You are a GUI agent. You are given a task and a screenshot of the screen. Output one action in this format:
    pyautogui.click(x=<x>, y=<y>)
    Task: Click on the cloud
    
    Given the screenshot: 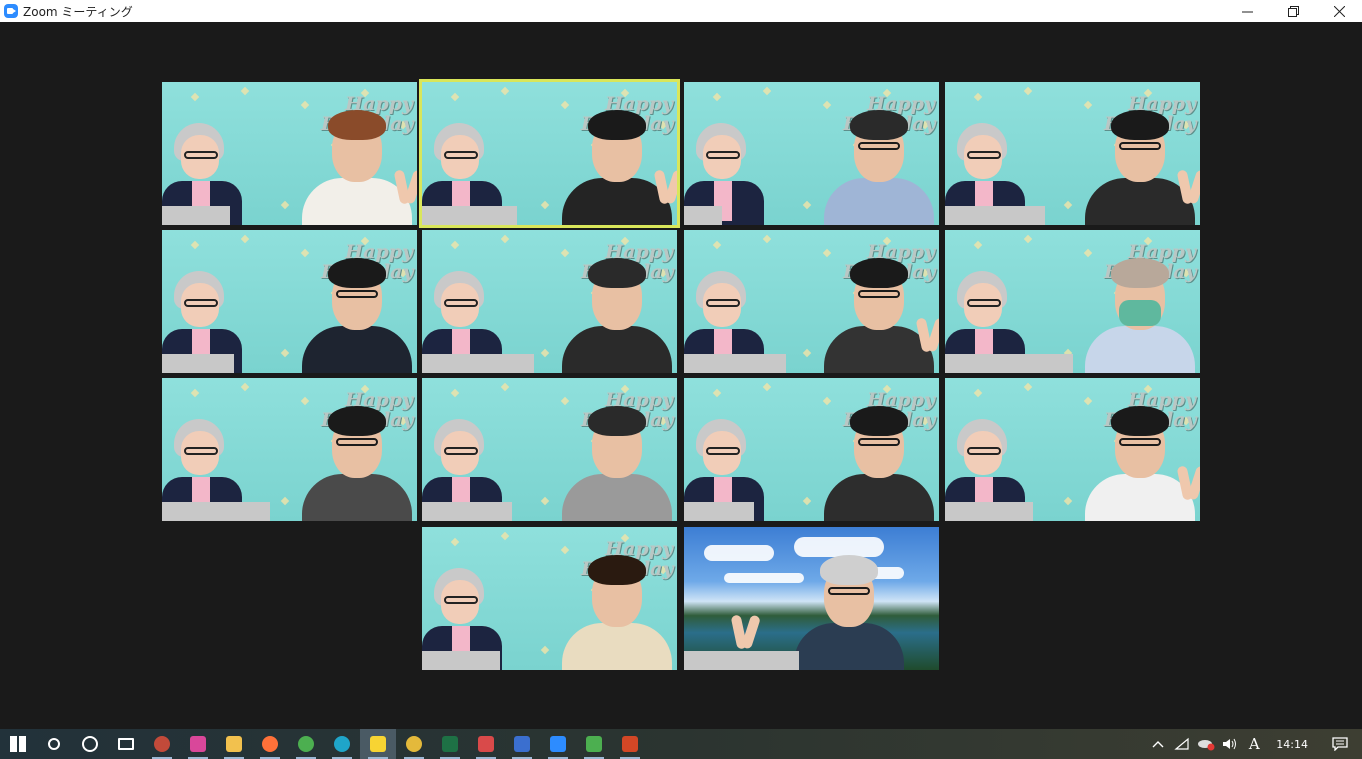 What is the action you would take?
    pyautogui.click(x=739, y=553)
    